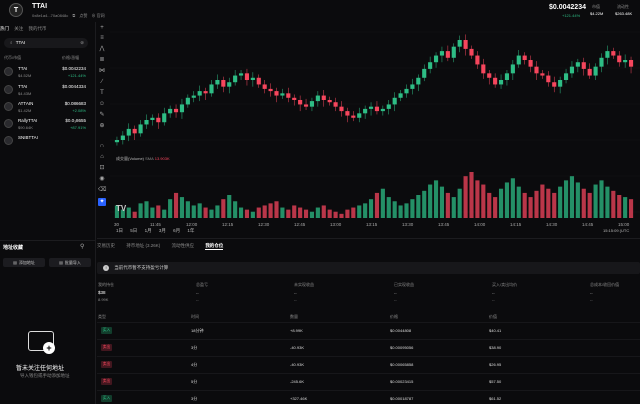  I want to click on website-link: 官网, so click(101, 15).